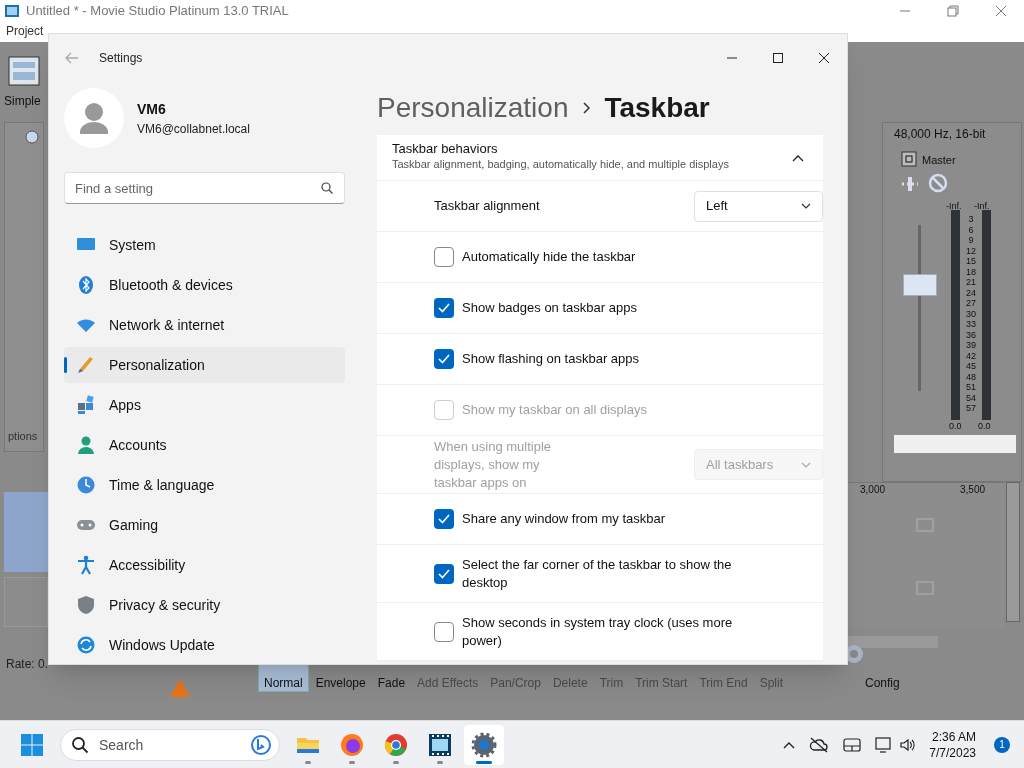 The width and height of the screenshot is (1024, 768). I want to click on chevron-right-icon, so click(586, 108).